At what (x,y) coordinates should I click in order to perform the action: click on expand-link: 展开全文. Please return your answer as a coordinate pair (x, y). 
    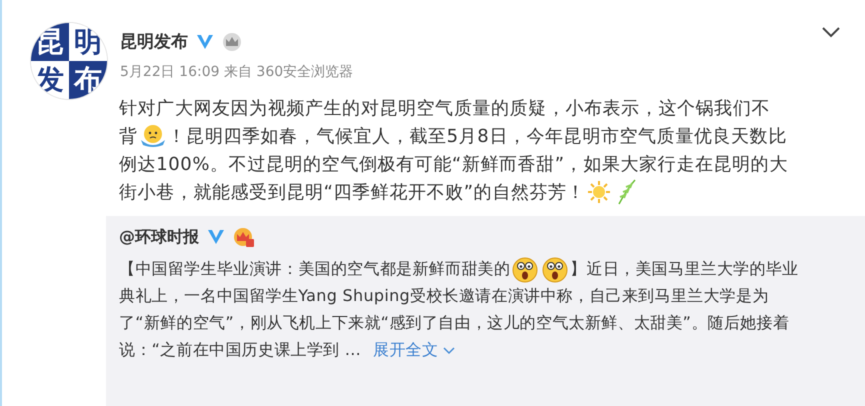
    Looking at the image, I should click on (414, 350).